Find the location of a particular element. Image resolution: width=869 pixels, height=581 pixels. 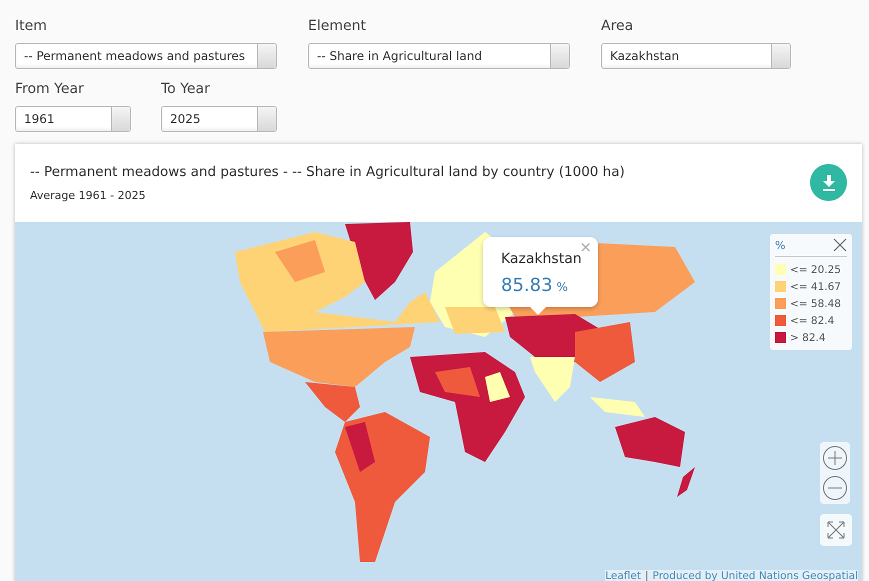

fullscreen-icon is located at coordinates (836, 530).